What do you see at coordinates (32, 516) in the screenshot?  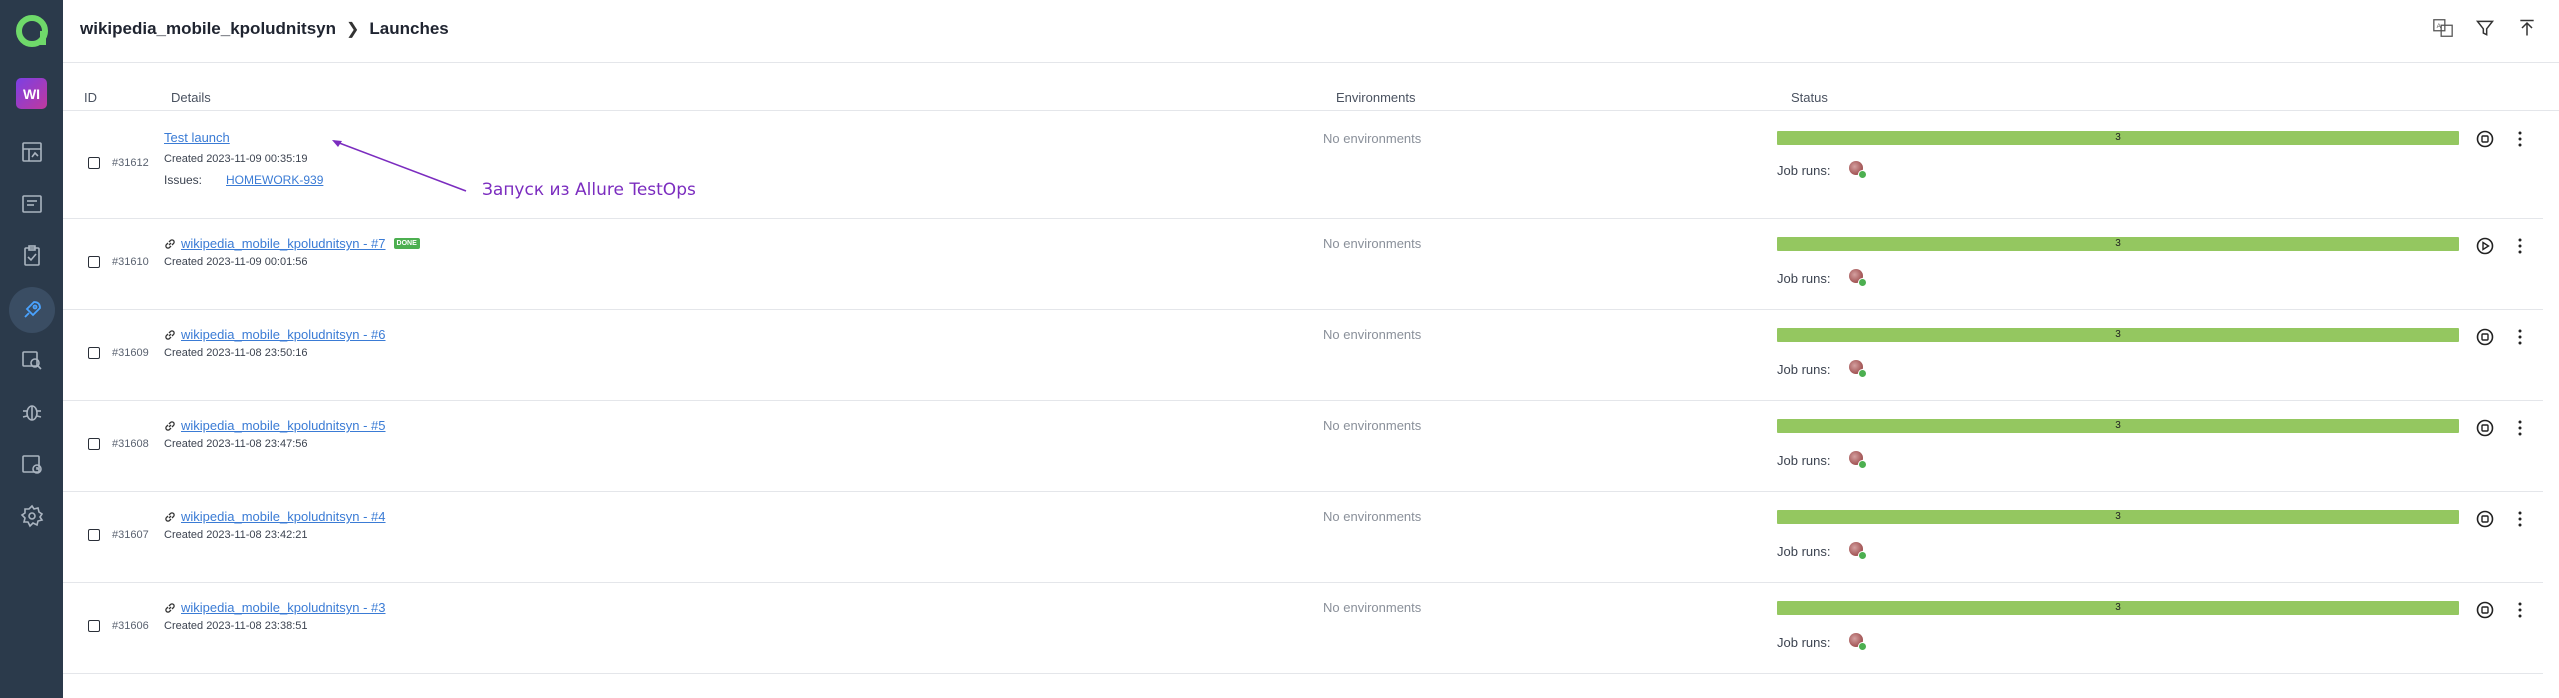 I see `settings-icon` at bounding box center [32, 516].